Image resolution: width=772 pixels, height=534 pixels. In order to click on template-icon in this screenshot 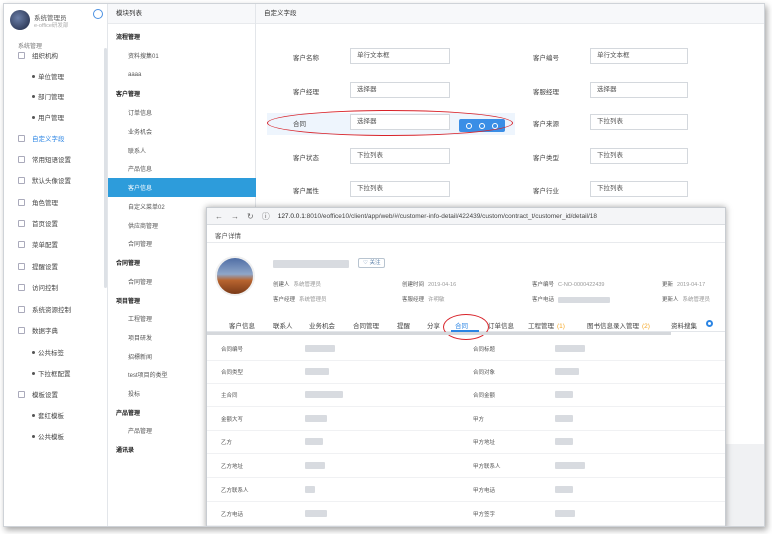, I will do `click(21, 394)`.